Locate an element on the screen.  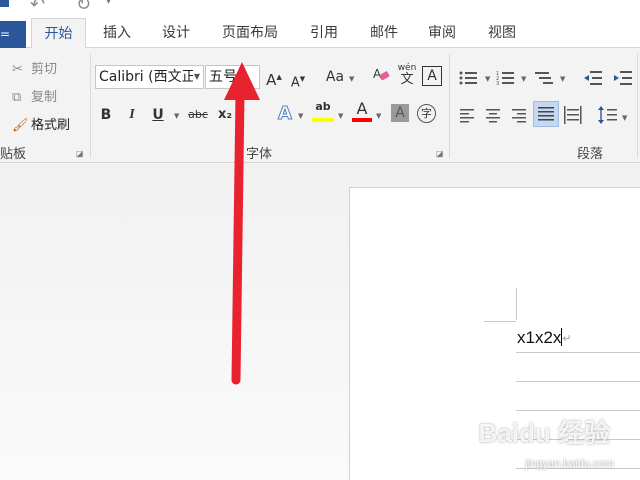
multilevel-list-icon is located at coordinates (544, 78).